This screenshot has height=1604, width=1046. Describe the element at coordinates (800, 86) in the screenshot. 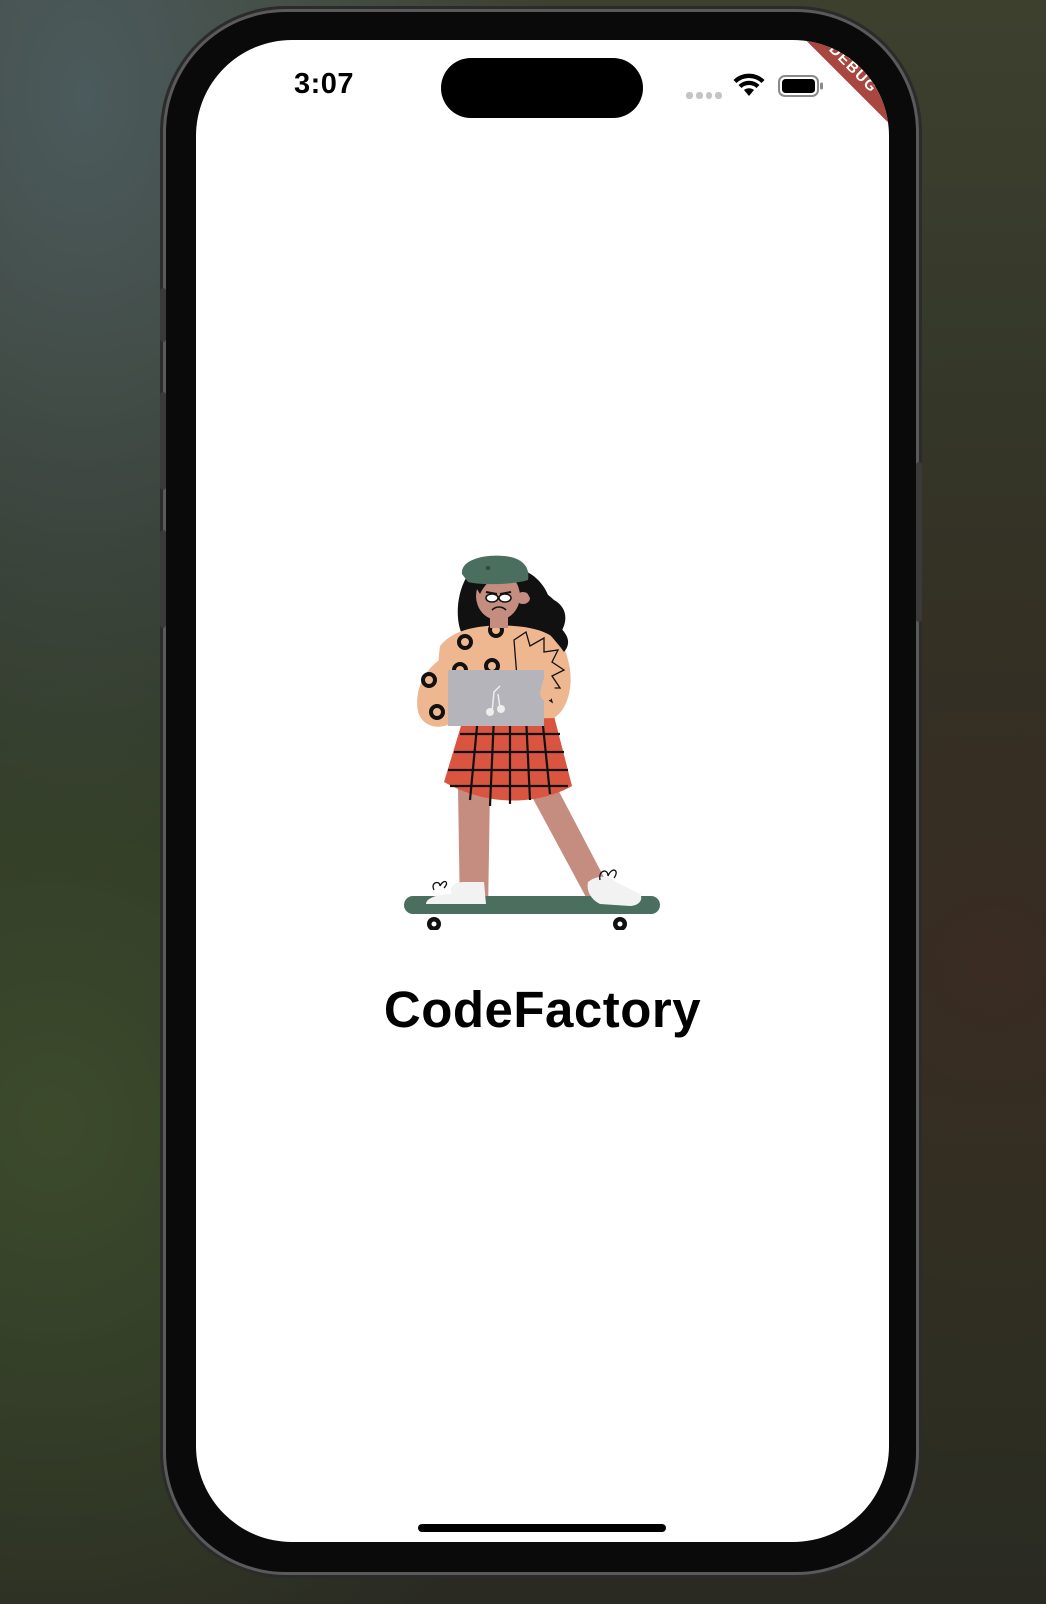

I see `battery-icon` at that location.